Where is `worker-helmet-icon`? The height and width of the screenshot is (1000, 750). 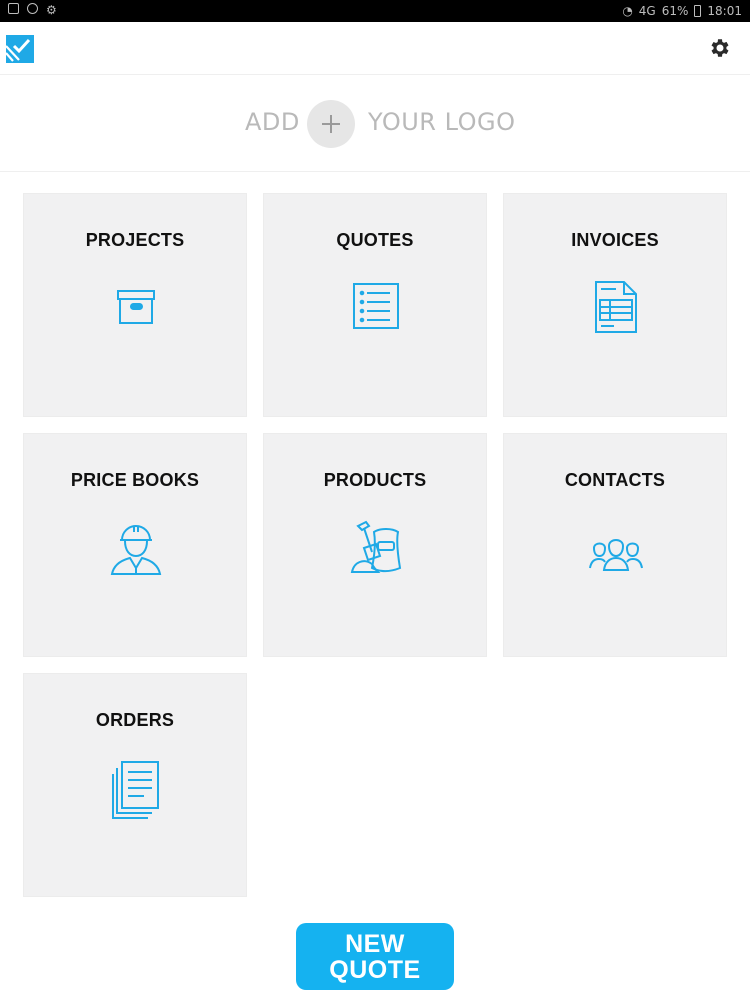
worker-helmet-icon is located at coordinates (136, 550).